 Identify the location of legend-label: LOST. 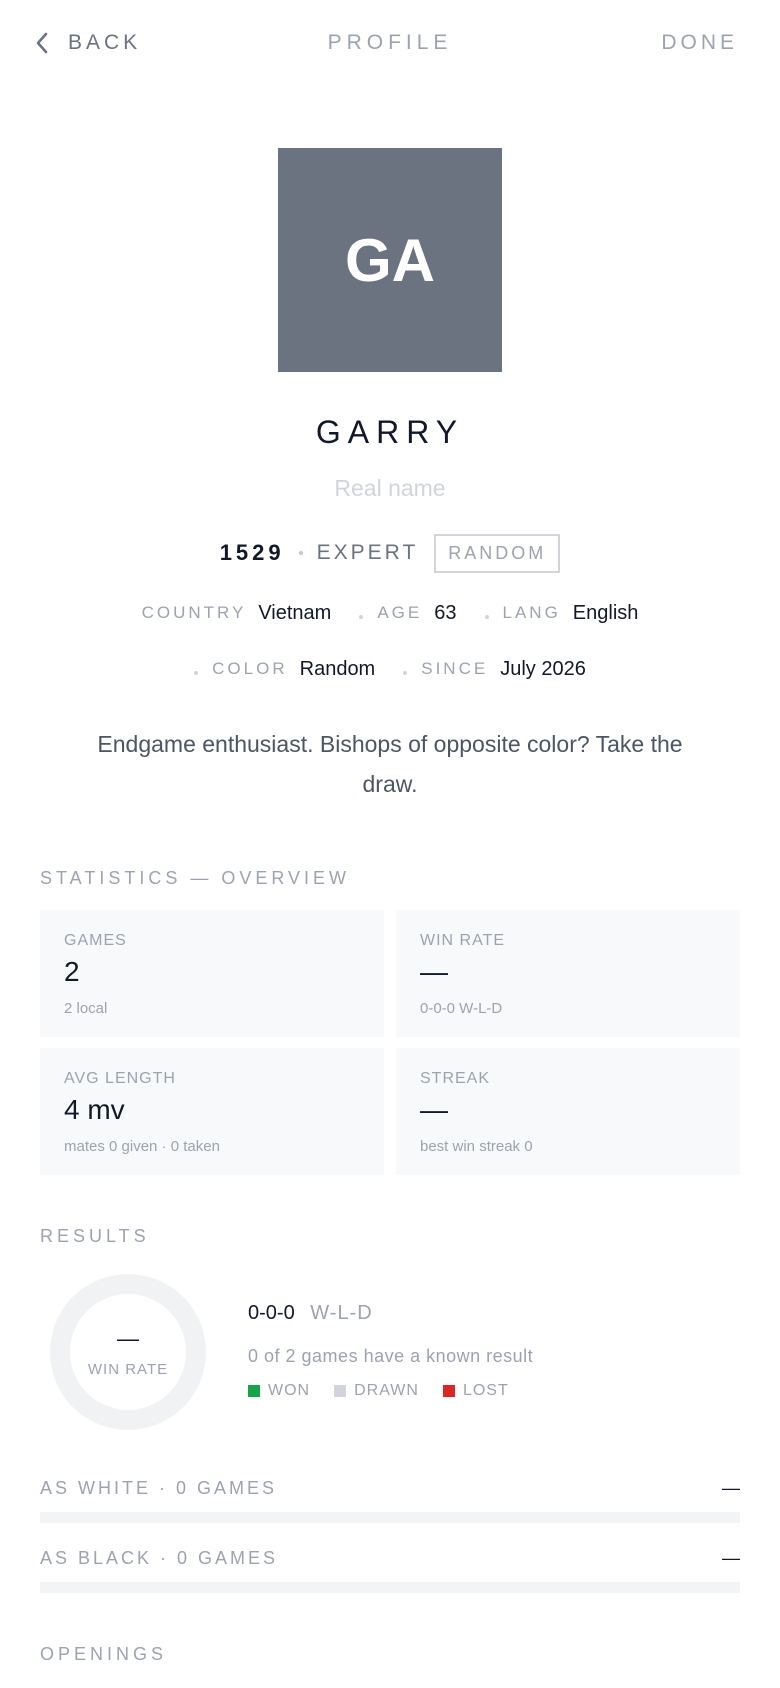
(485, 1390).